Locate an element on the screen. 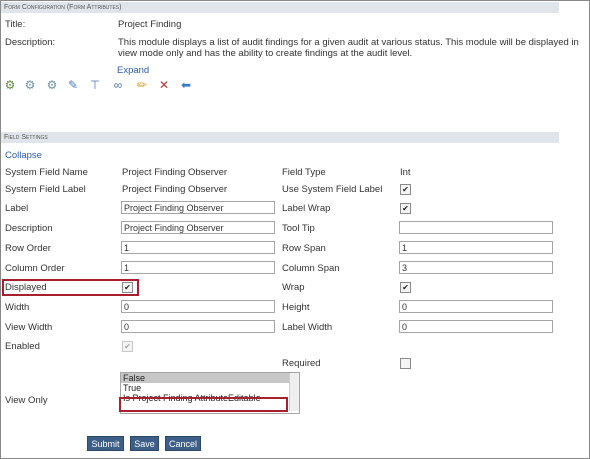 The image size is (590, 459). collapse-link: Collapse is located at coordinates (23, 155).